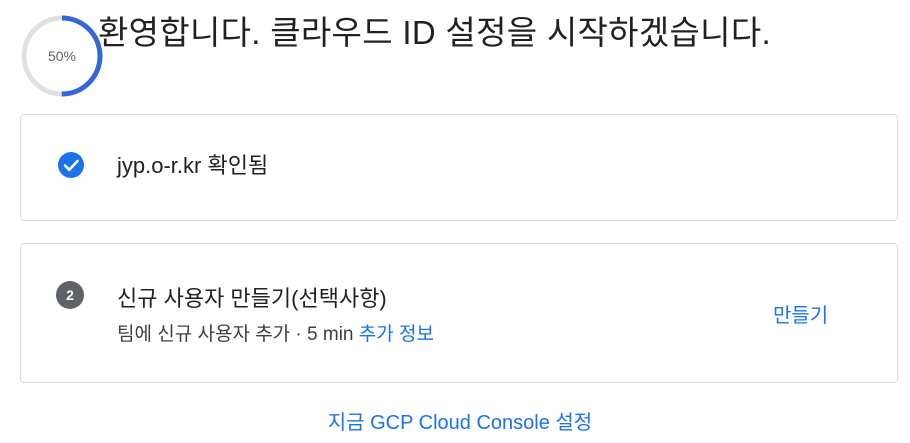  I want to click on step-title: 신규 사용자 만들기(선택사항), so click(252, 298).